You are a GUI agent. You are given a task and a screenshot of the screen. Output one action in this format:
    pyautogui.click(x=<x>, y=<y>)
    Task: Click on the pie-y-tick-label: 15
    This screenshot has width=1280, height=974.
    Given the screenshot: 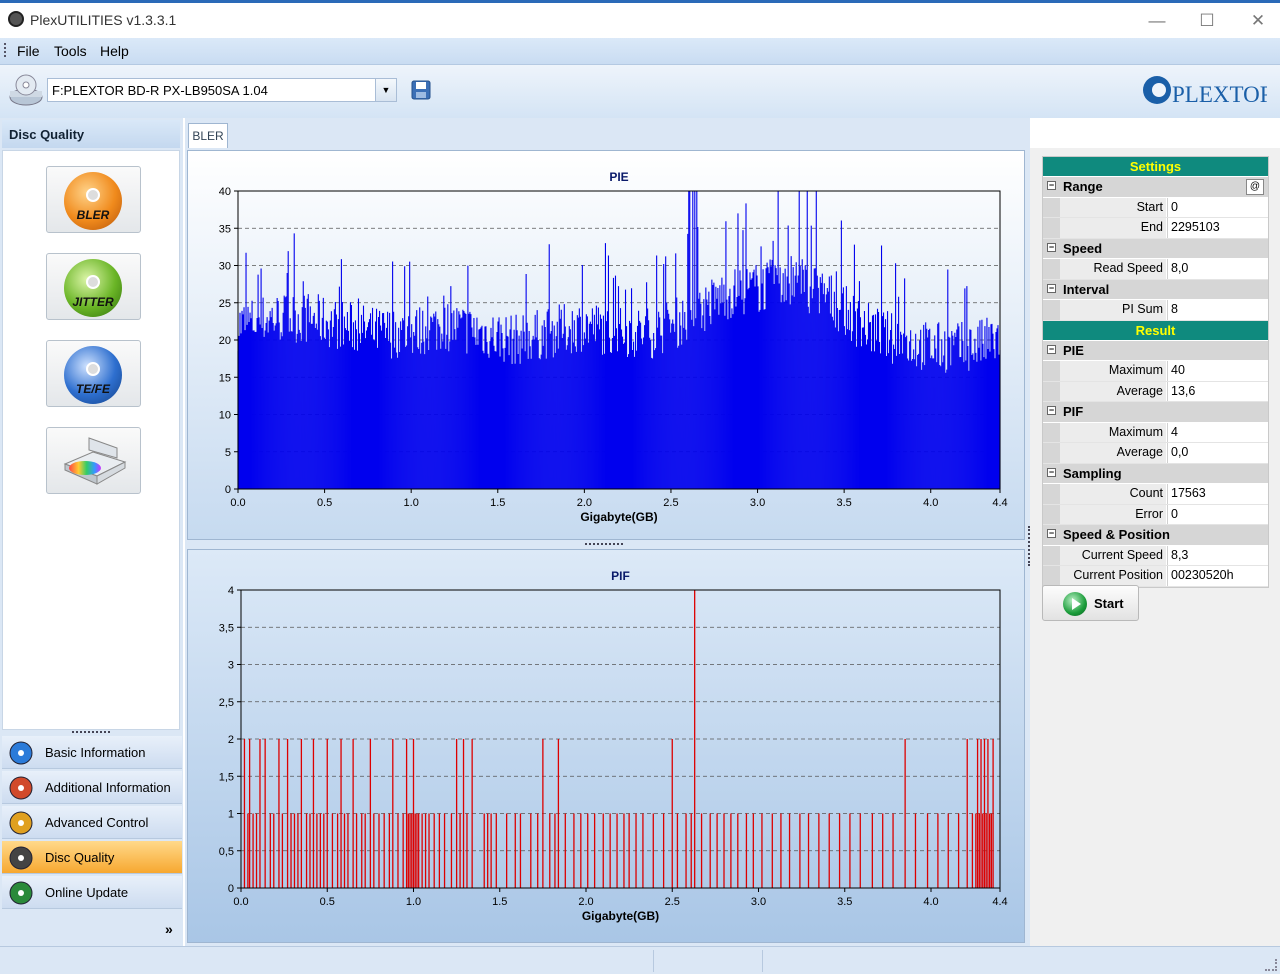 What is the action you would take?
    pyautogui.click(x=225, y=378)
    